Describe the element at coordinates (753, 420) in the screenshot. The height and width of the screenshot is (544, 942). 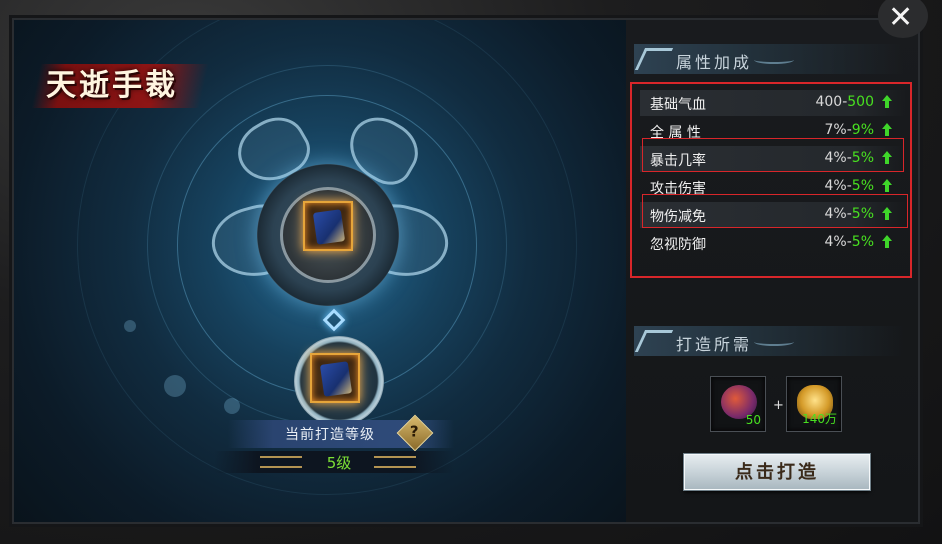
I see `material-count: 50` at that location.